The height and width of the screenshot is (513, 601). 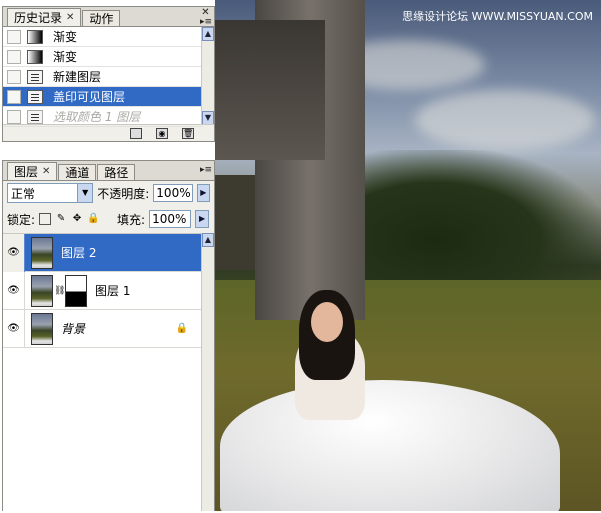 I want to click on layer-row-background: 👁 背景 🔒, so click(x=102, y=328).